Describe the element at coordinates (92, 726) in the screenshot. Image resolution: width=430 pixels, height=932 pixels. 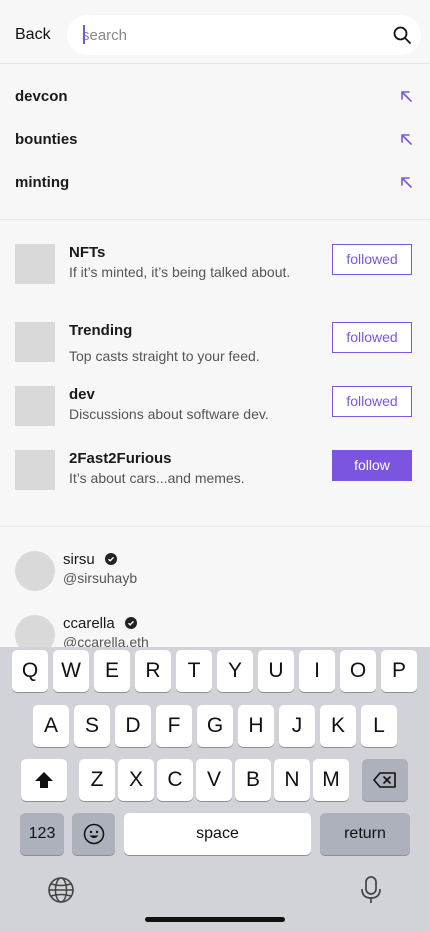
I see `key-s: S` at that location.